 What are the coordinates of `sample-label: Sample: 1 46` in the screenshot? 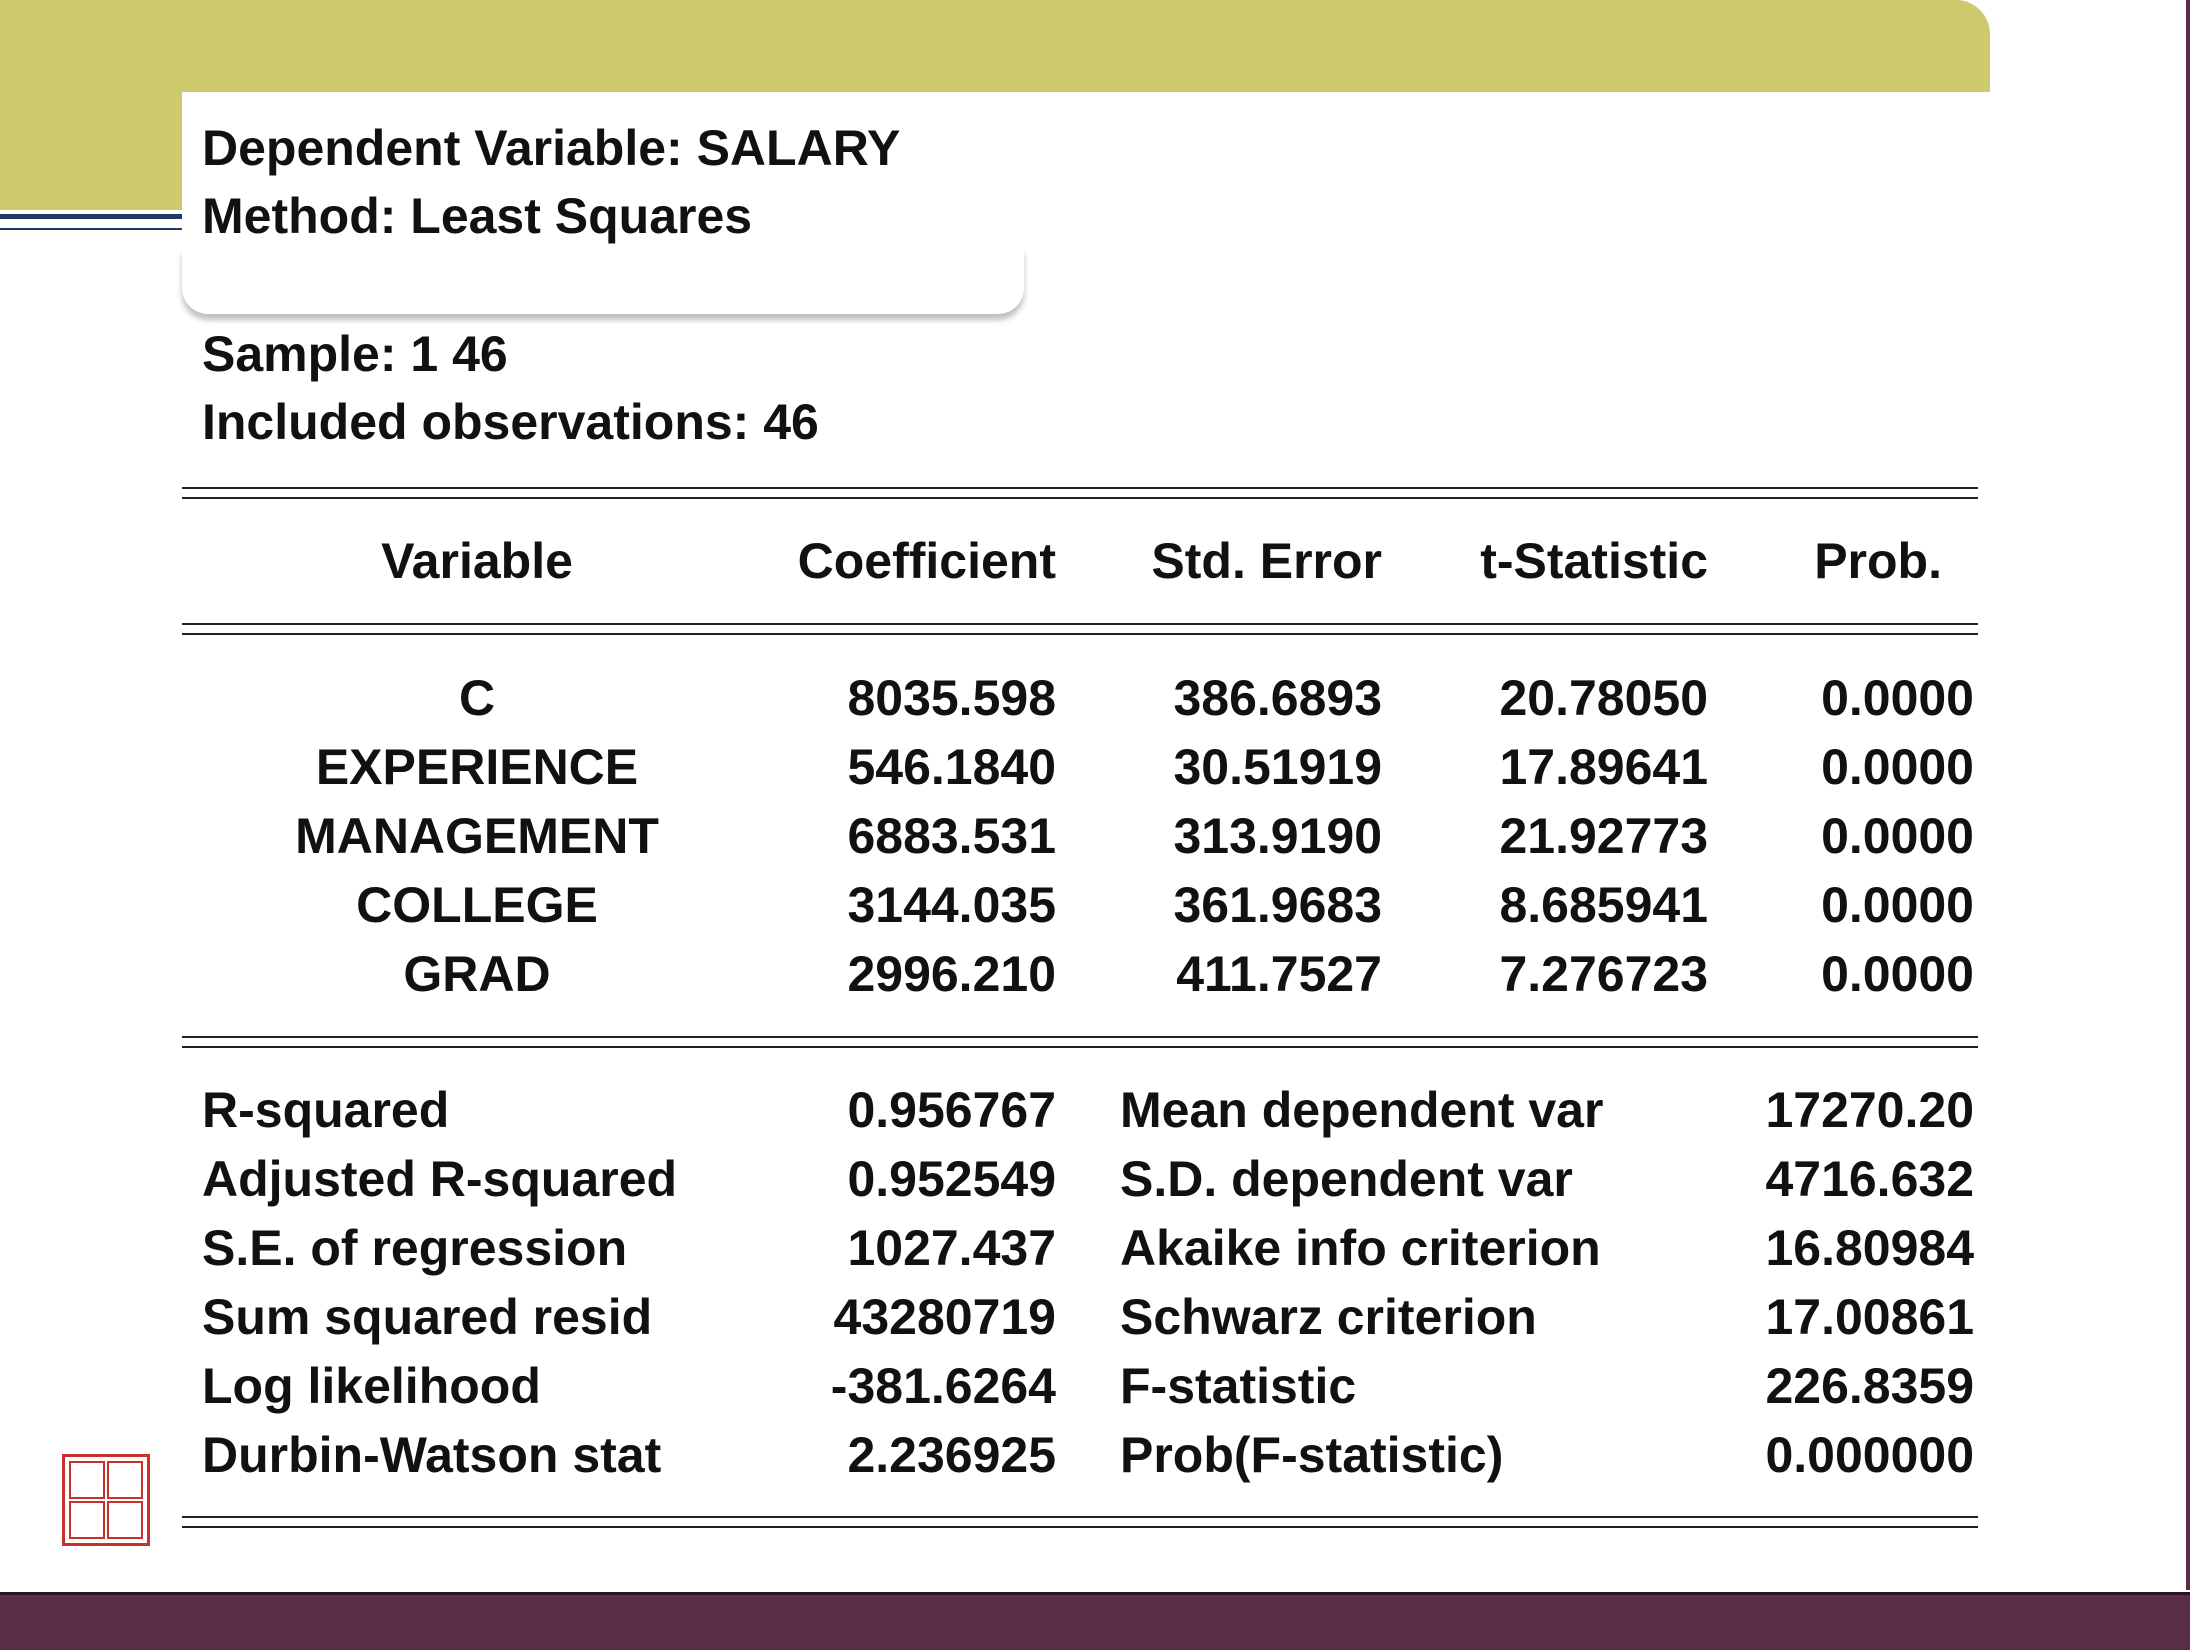 It's located at (355, 354).